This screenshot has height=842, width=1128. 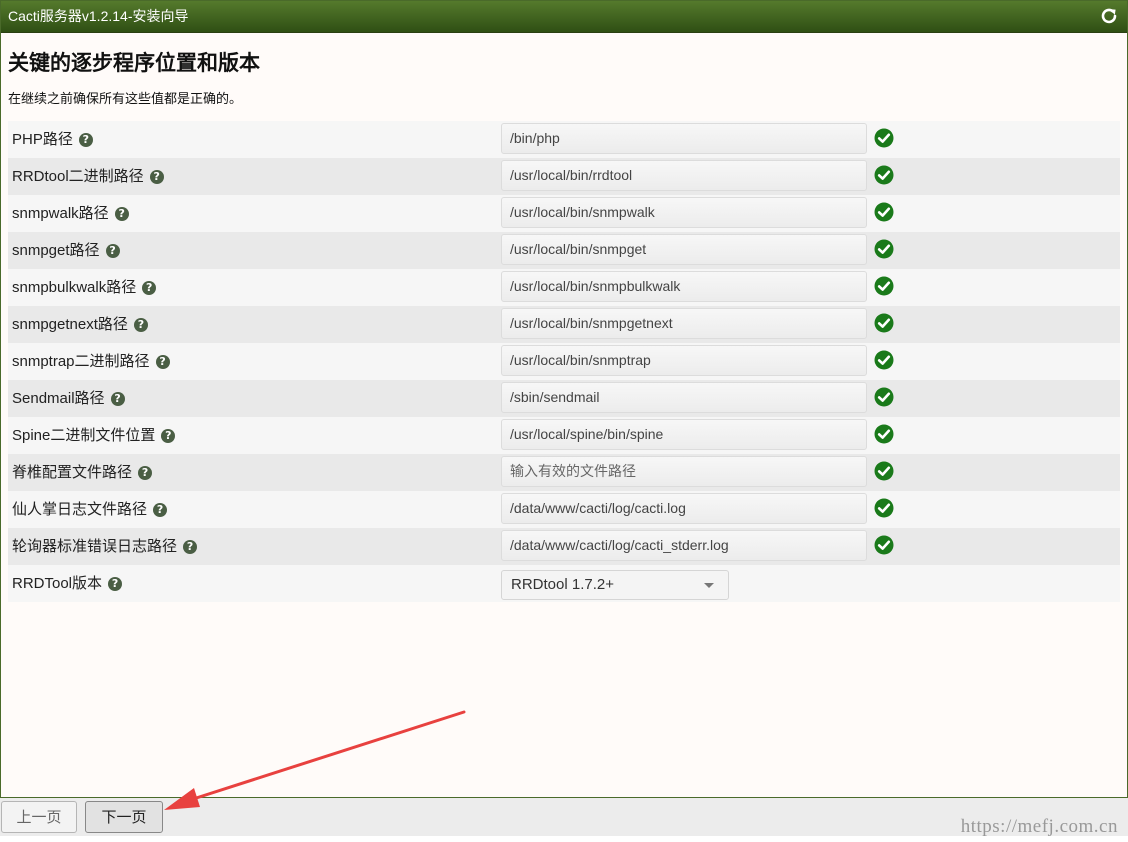 What do you see at coordinates (57, 583) in the screenshot?
I see `rrdtool-version-label: RRDTool版本` at bounding box center [57, 583].